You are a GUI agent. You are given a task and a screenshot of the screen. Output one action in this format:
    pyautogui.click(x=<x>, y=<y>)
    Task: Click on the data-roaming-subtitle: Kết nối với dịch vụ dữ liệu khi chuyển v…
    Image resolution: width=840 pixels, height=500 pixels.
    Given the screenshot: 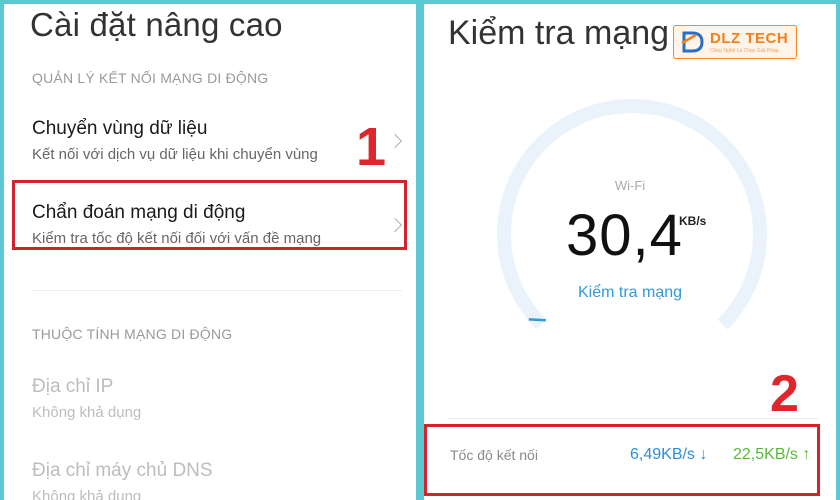 What is the action you would take?
    pyautogui.click(x=175, y=154)
    